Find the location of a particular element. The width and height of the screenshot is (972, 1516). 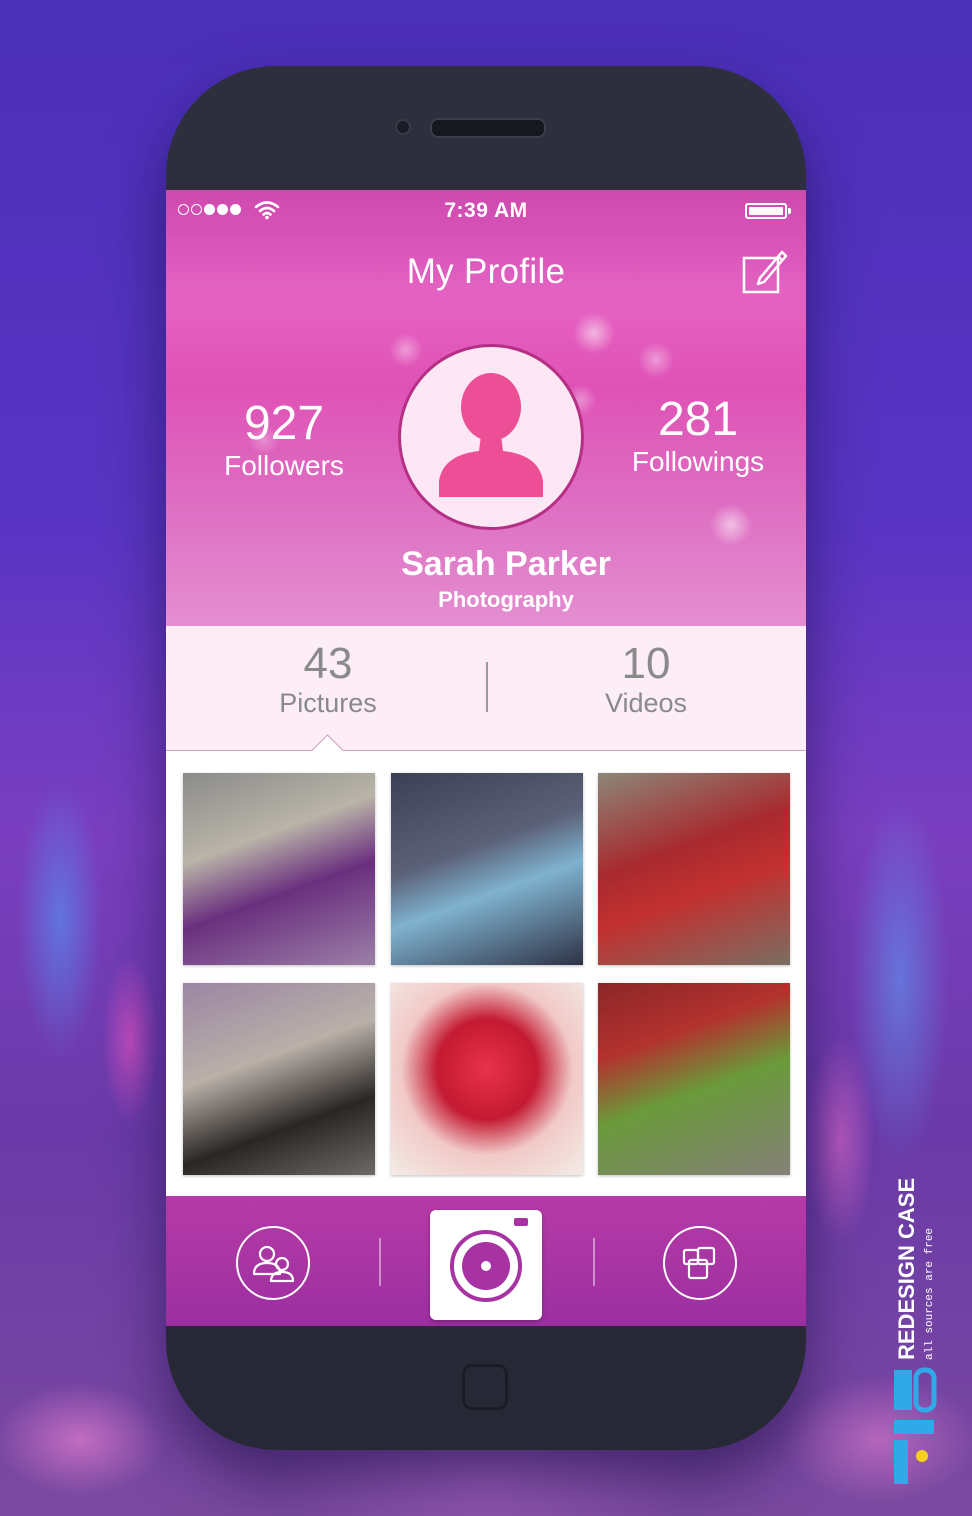

pictures-count: 43 is located at coordinates (328, 663).